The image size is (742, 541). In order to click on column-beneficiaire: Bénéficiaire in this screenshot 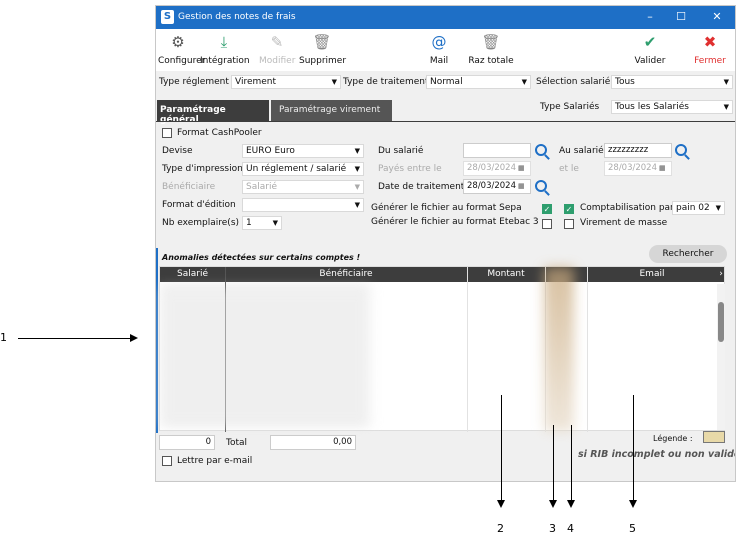, I will do `click(346, 274)`.